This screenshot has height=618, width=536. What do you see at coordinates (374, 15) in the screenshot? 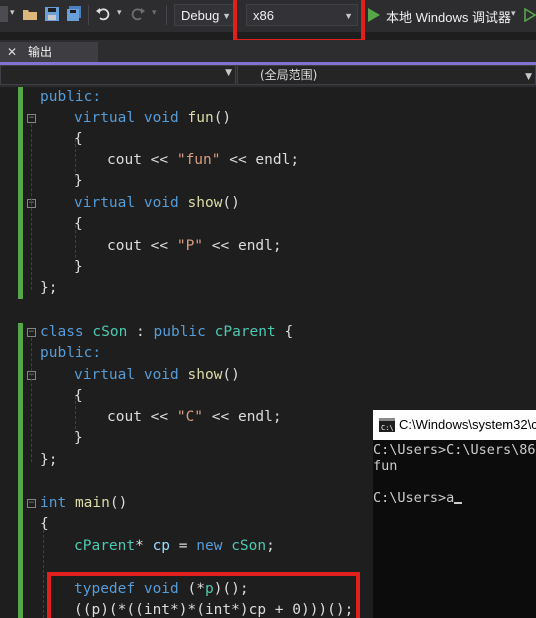
I see `start-debug-icon` at bounding box center [374, 15].